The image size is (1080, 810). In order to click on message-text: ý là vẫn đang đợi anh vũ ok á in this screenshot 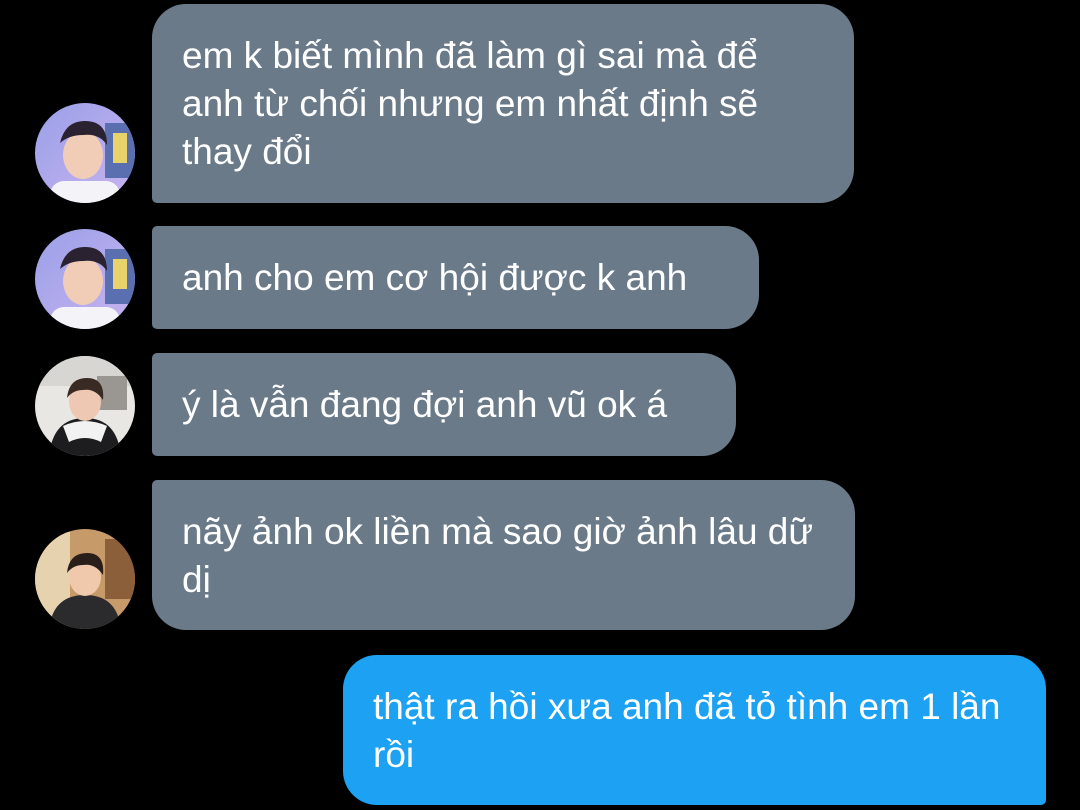, I will do `click(425, 404)`.